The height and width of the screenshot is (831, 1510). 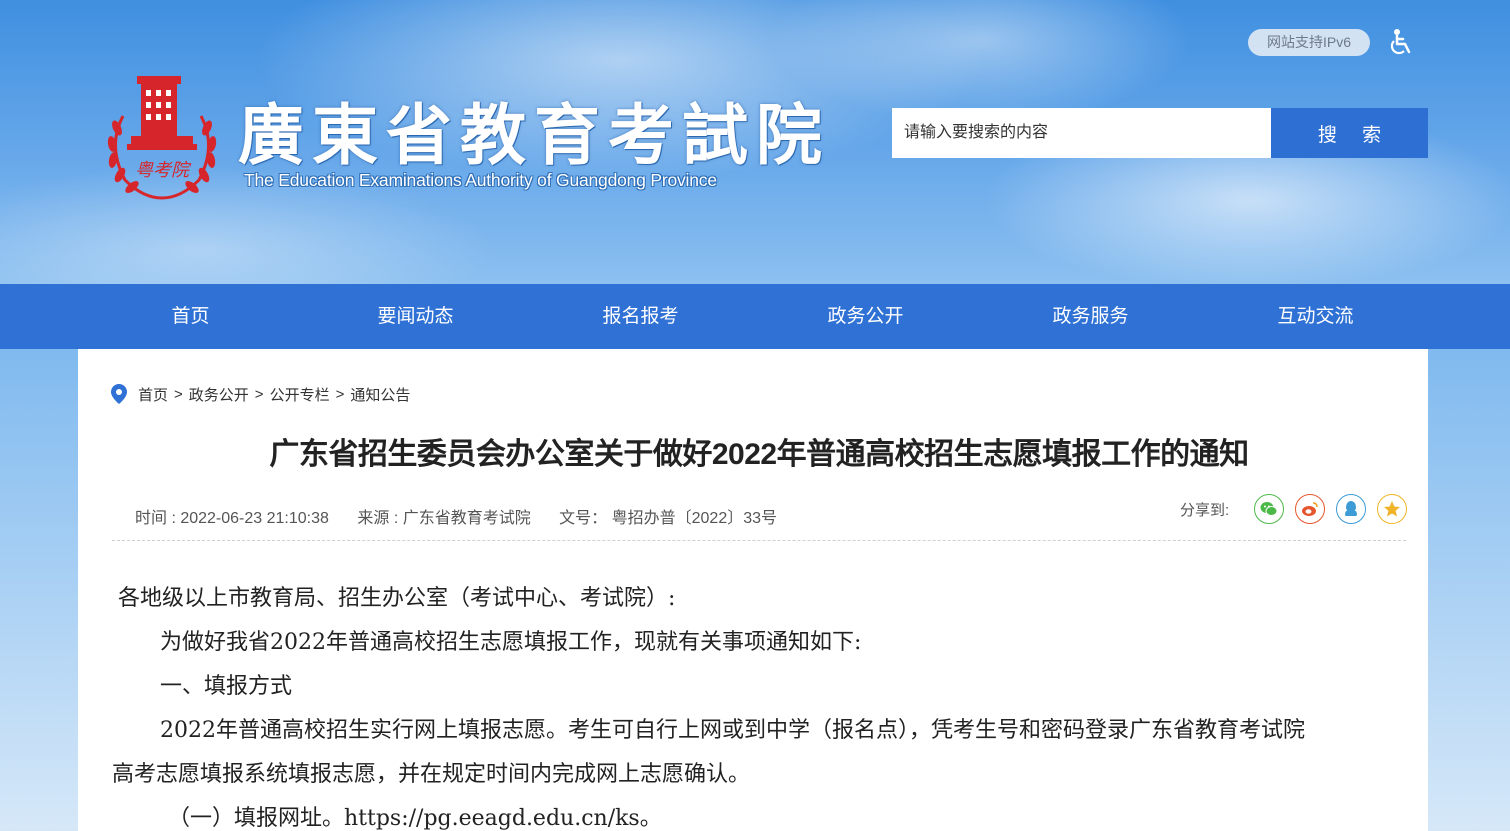 What do you see at coordinates (119, 394) in the screenshot?
I see `location-pin-icon` at bounding box center [119, 394].